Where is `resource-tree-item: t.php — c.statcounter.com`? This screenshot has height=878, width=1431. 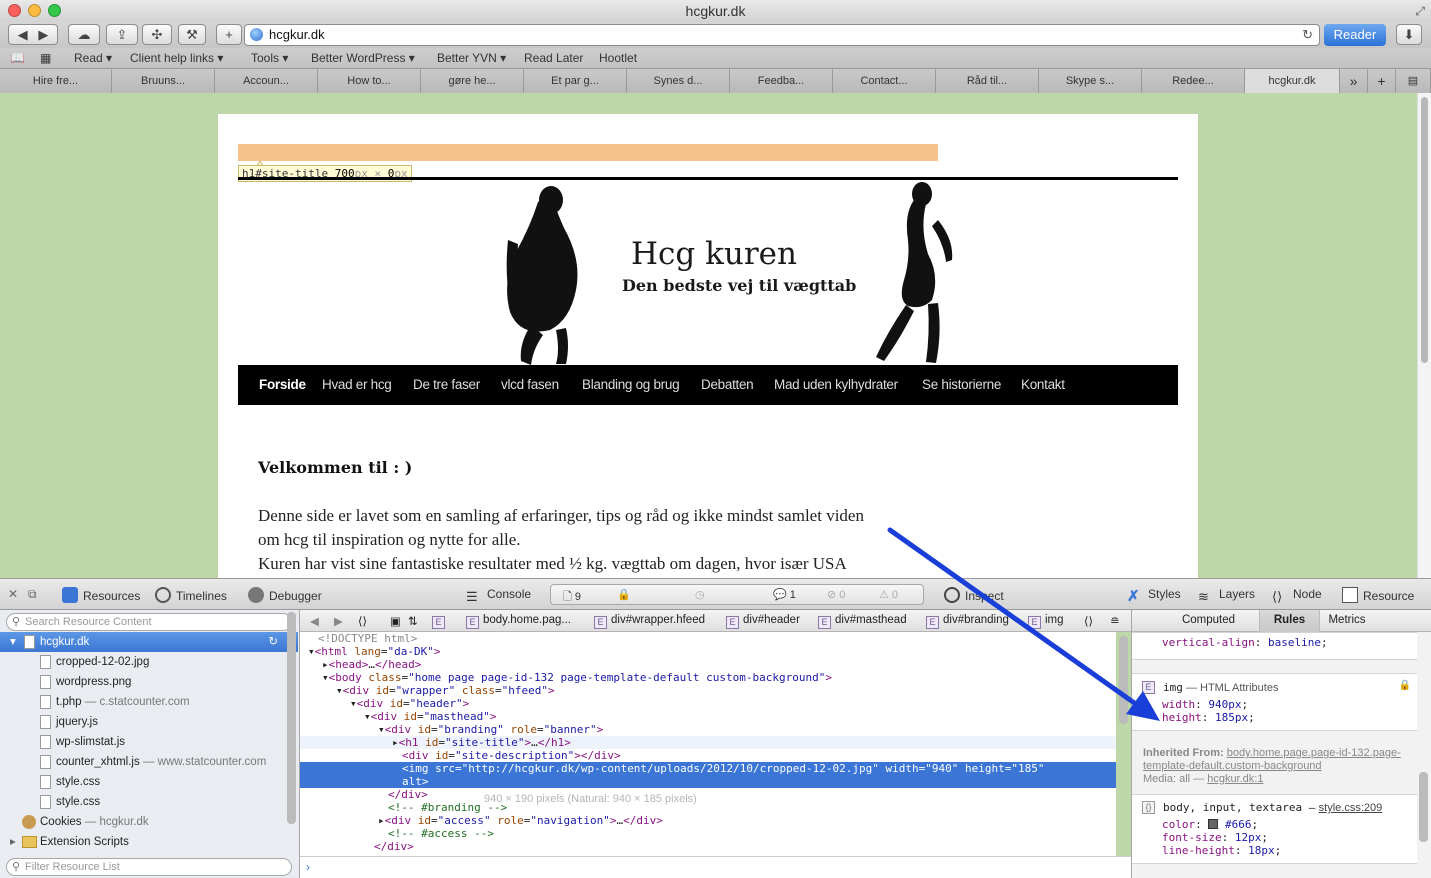 resource-tree-item: t.php — c.statcounter.com is located at coordinates (149, 702).